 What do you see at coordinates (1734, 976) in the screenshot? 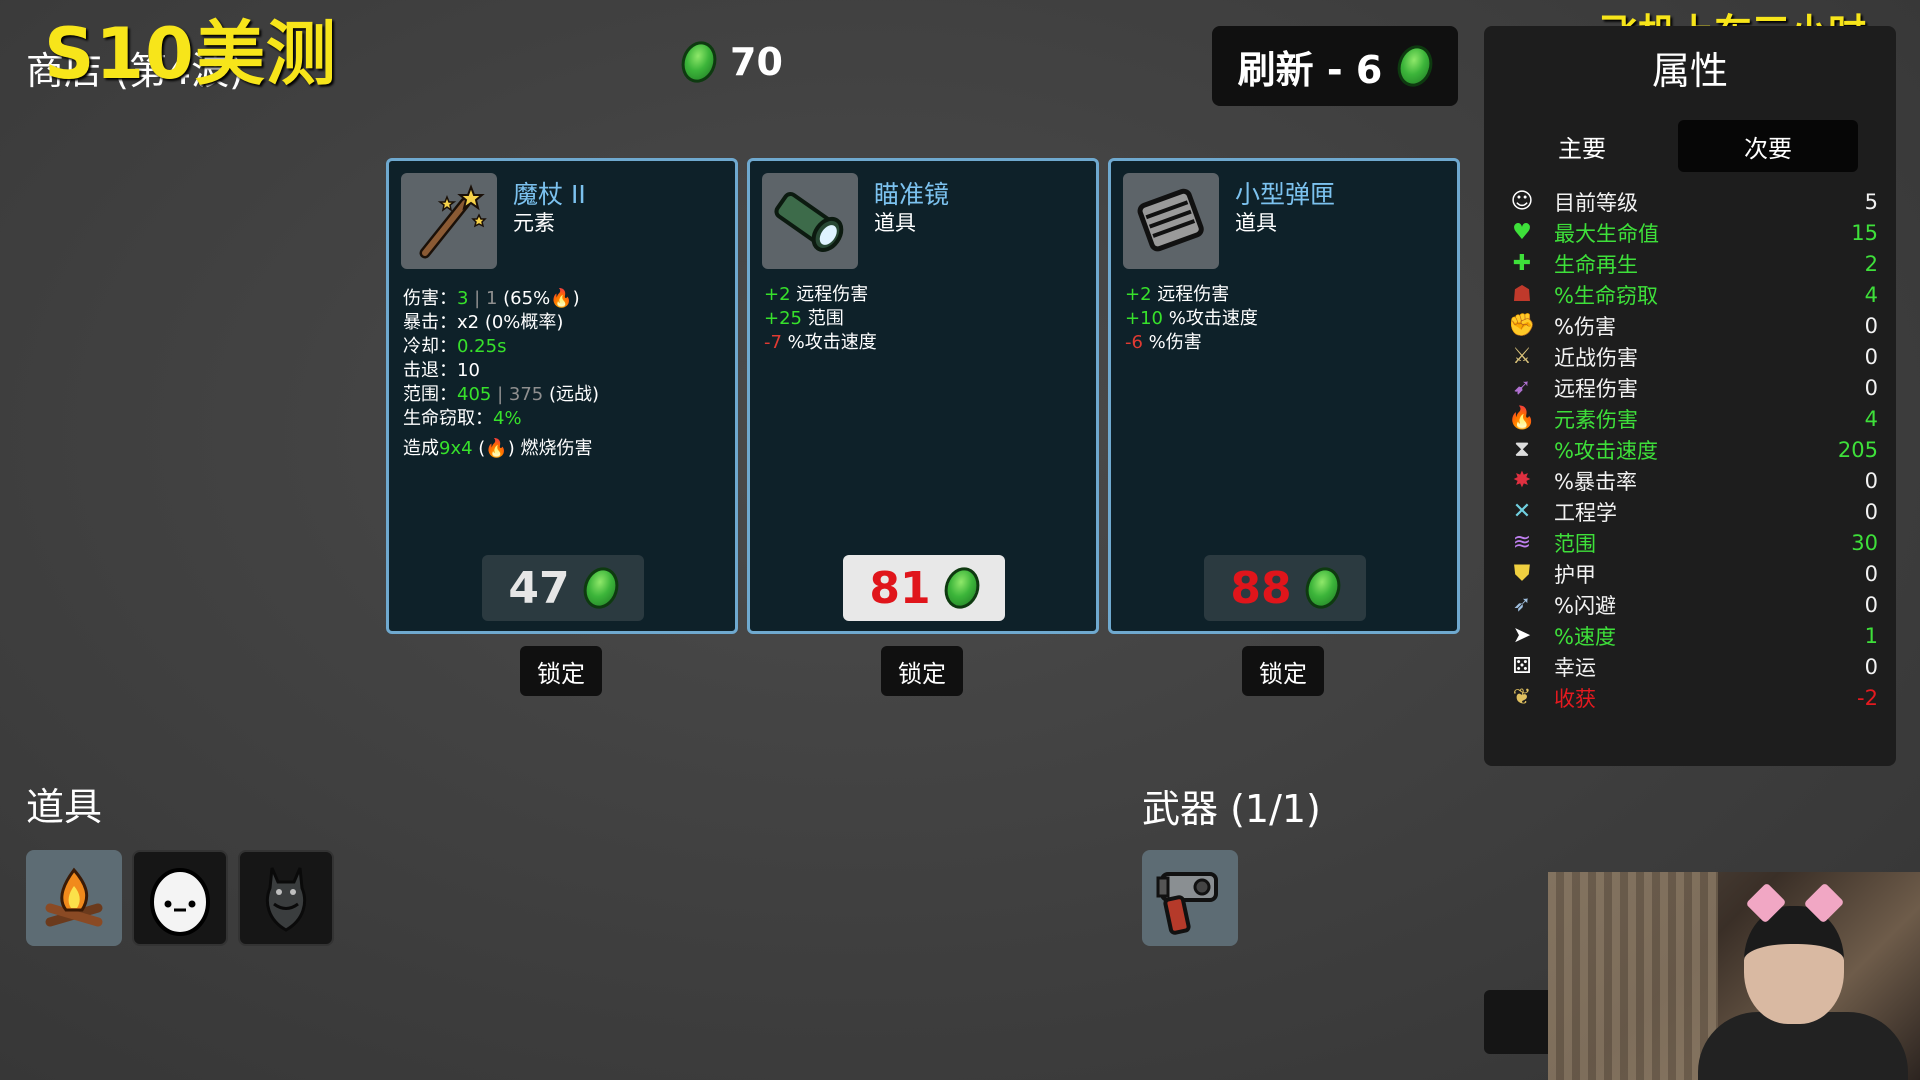
I see `webcam-overlay` at bounding box center [1734, 976].